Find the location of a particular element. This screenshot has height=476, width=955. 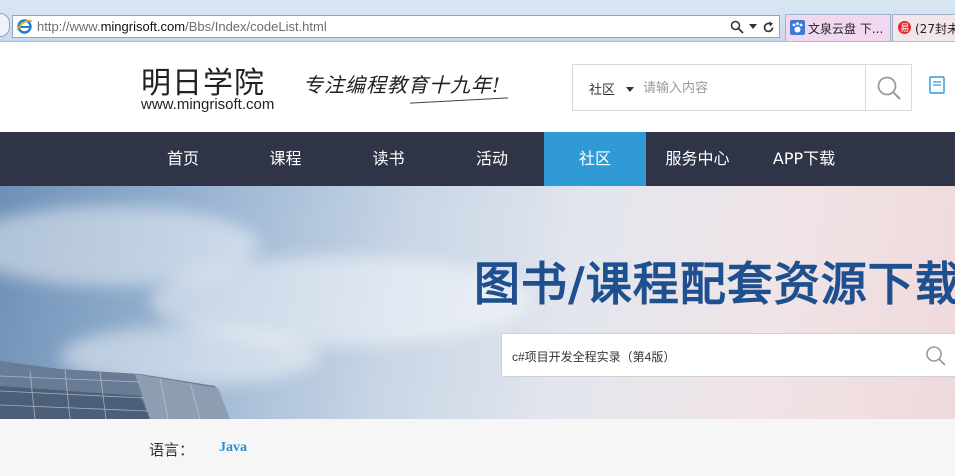

nav-item-activities: 活动 is located at coordinates (492, 159).